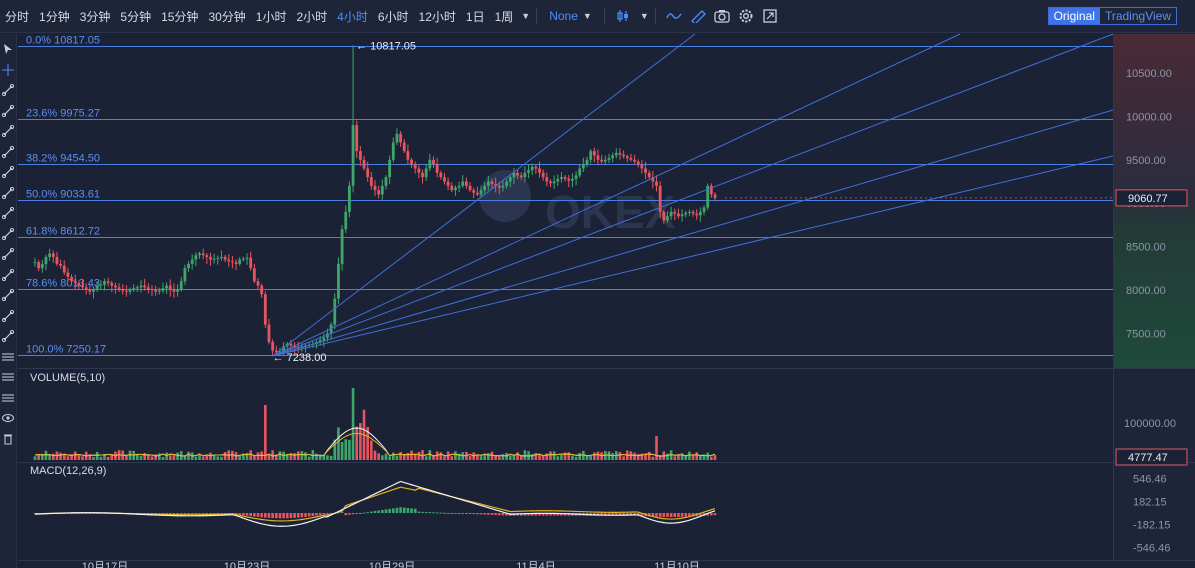  I want to click on price-tick-label: 8500.00, so click(1146, 248).